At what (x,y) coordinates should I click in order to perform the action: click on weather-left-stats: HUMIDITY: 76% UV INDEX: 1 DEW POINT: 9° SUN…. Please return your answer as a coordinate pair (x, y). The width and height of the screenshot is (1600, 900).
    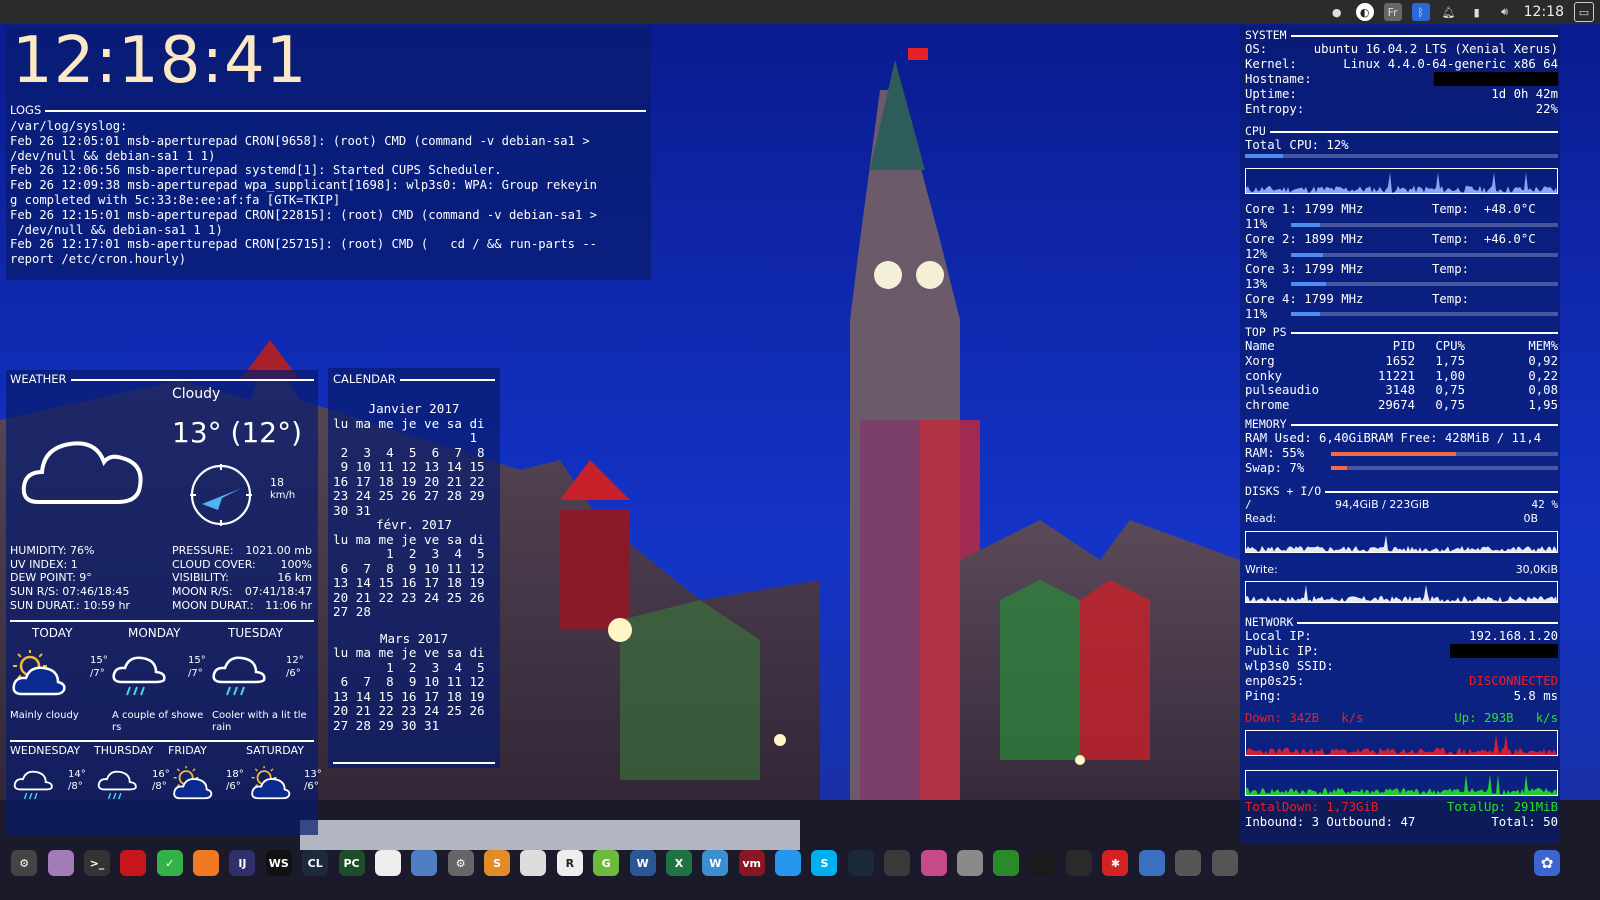
    Looking at the image, I should click on (90, 578).